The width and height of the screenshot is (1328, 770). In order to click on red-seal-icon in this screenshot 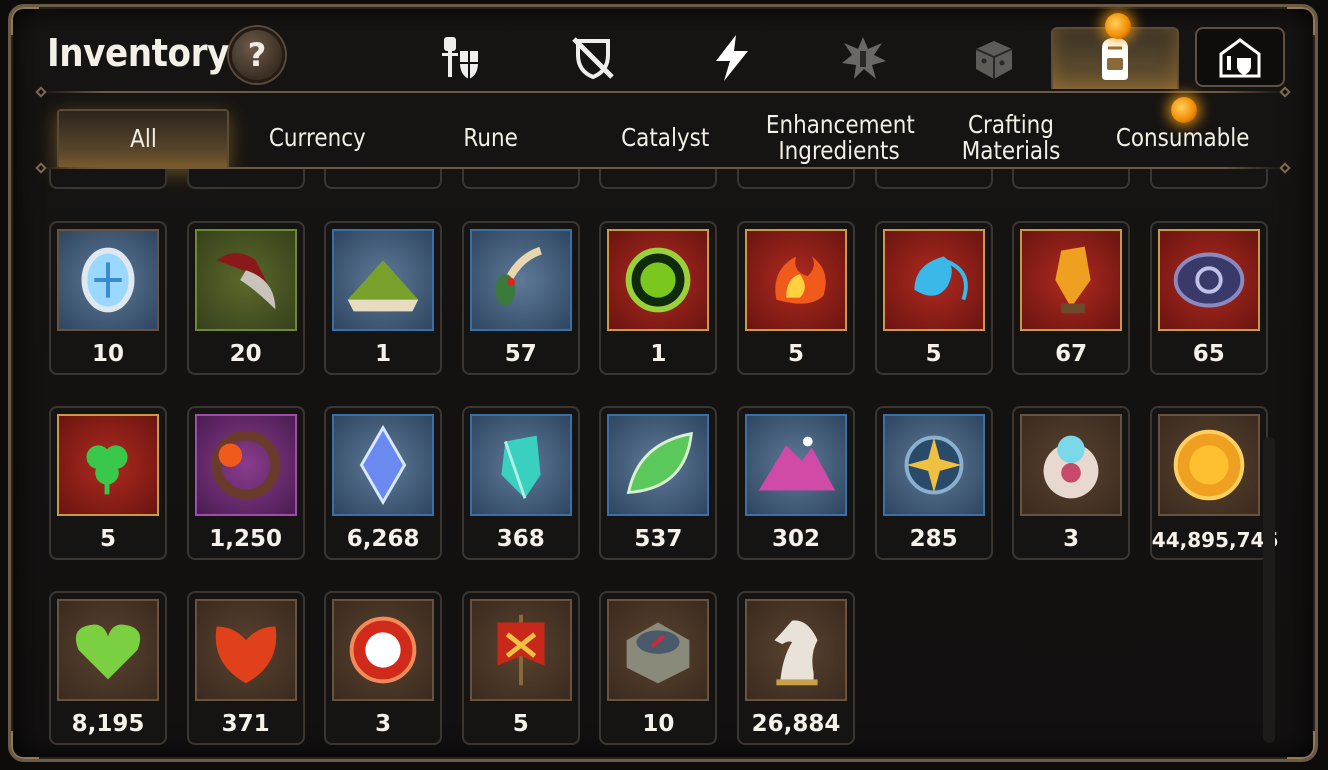, I will do `click(383, 650)`.